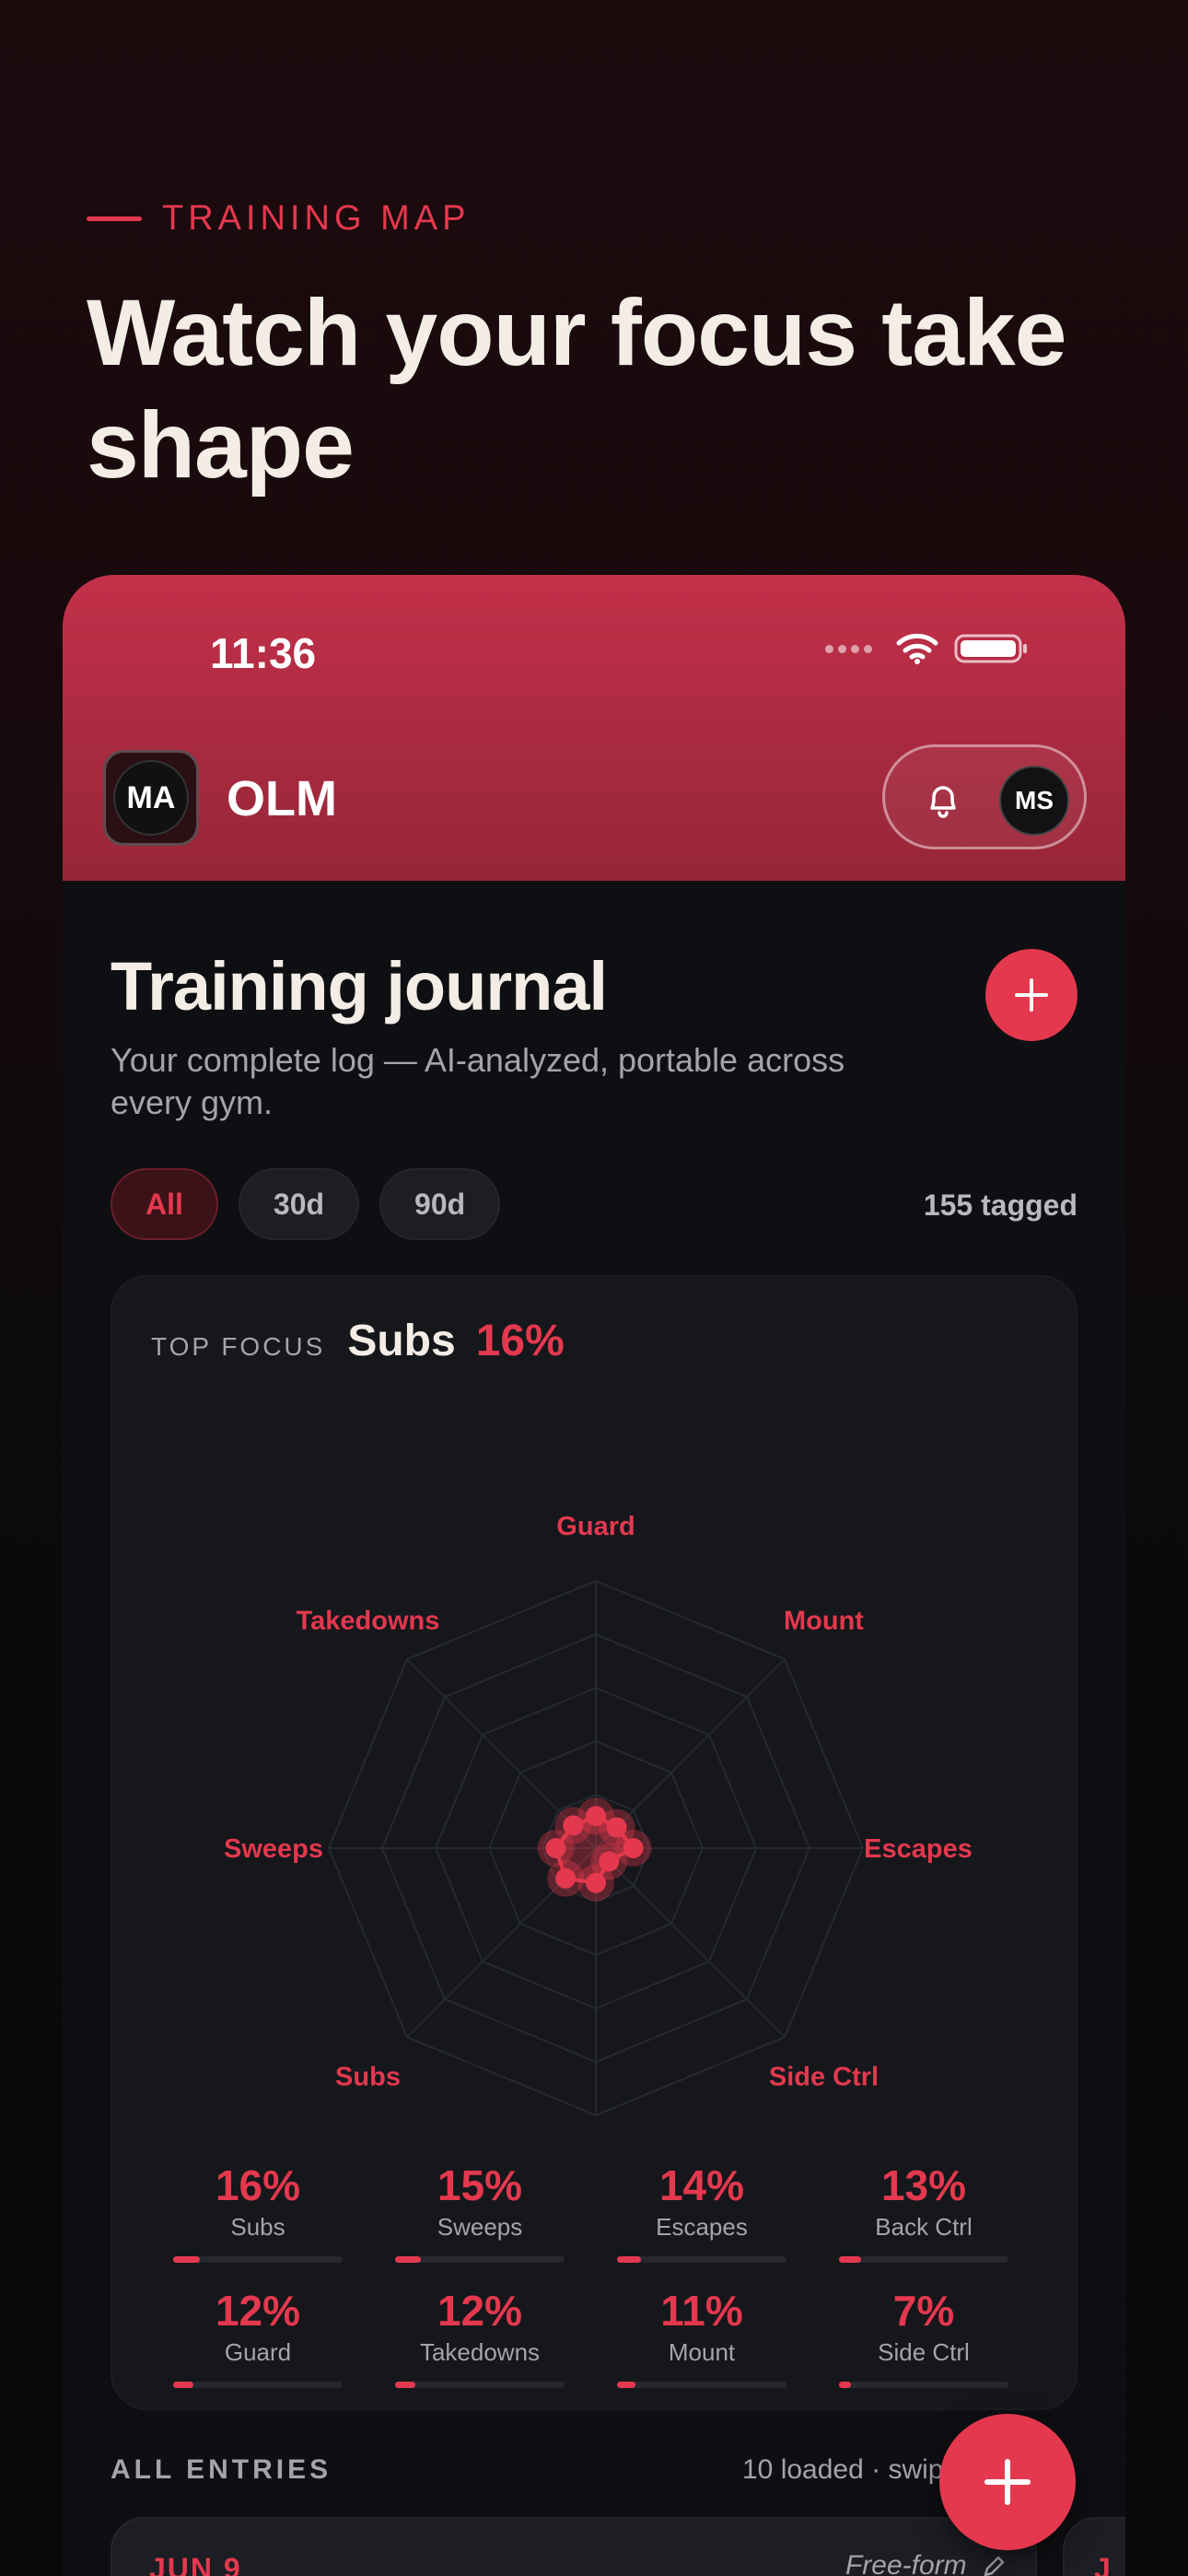 This screenshot has width=1188, height=2576. I want to click on radar-axis-label: Escapes, so click(918, 1849).